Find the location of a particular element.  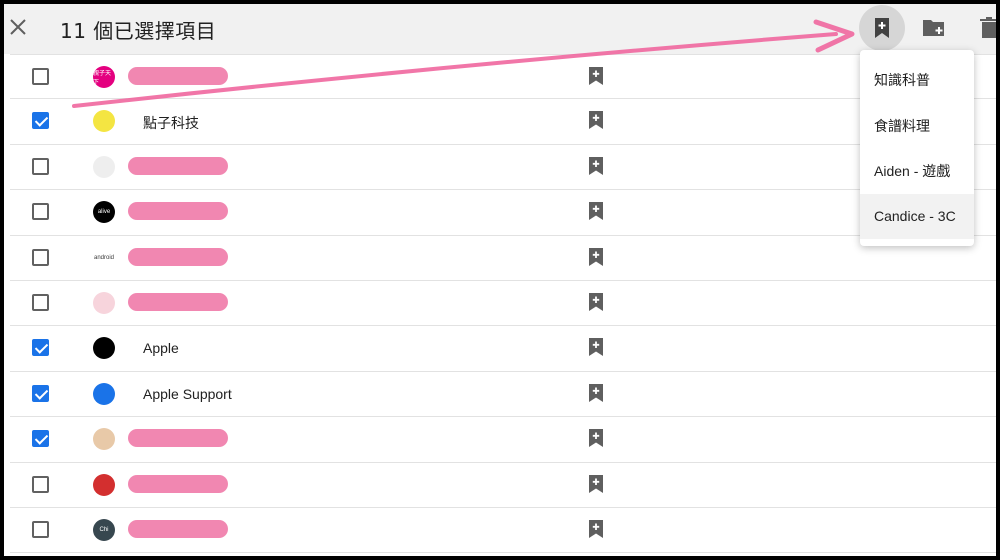

close-button is located at coordinates (18, 27).